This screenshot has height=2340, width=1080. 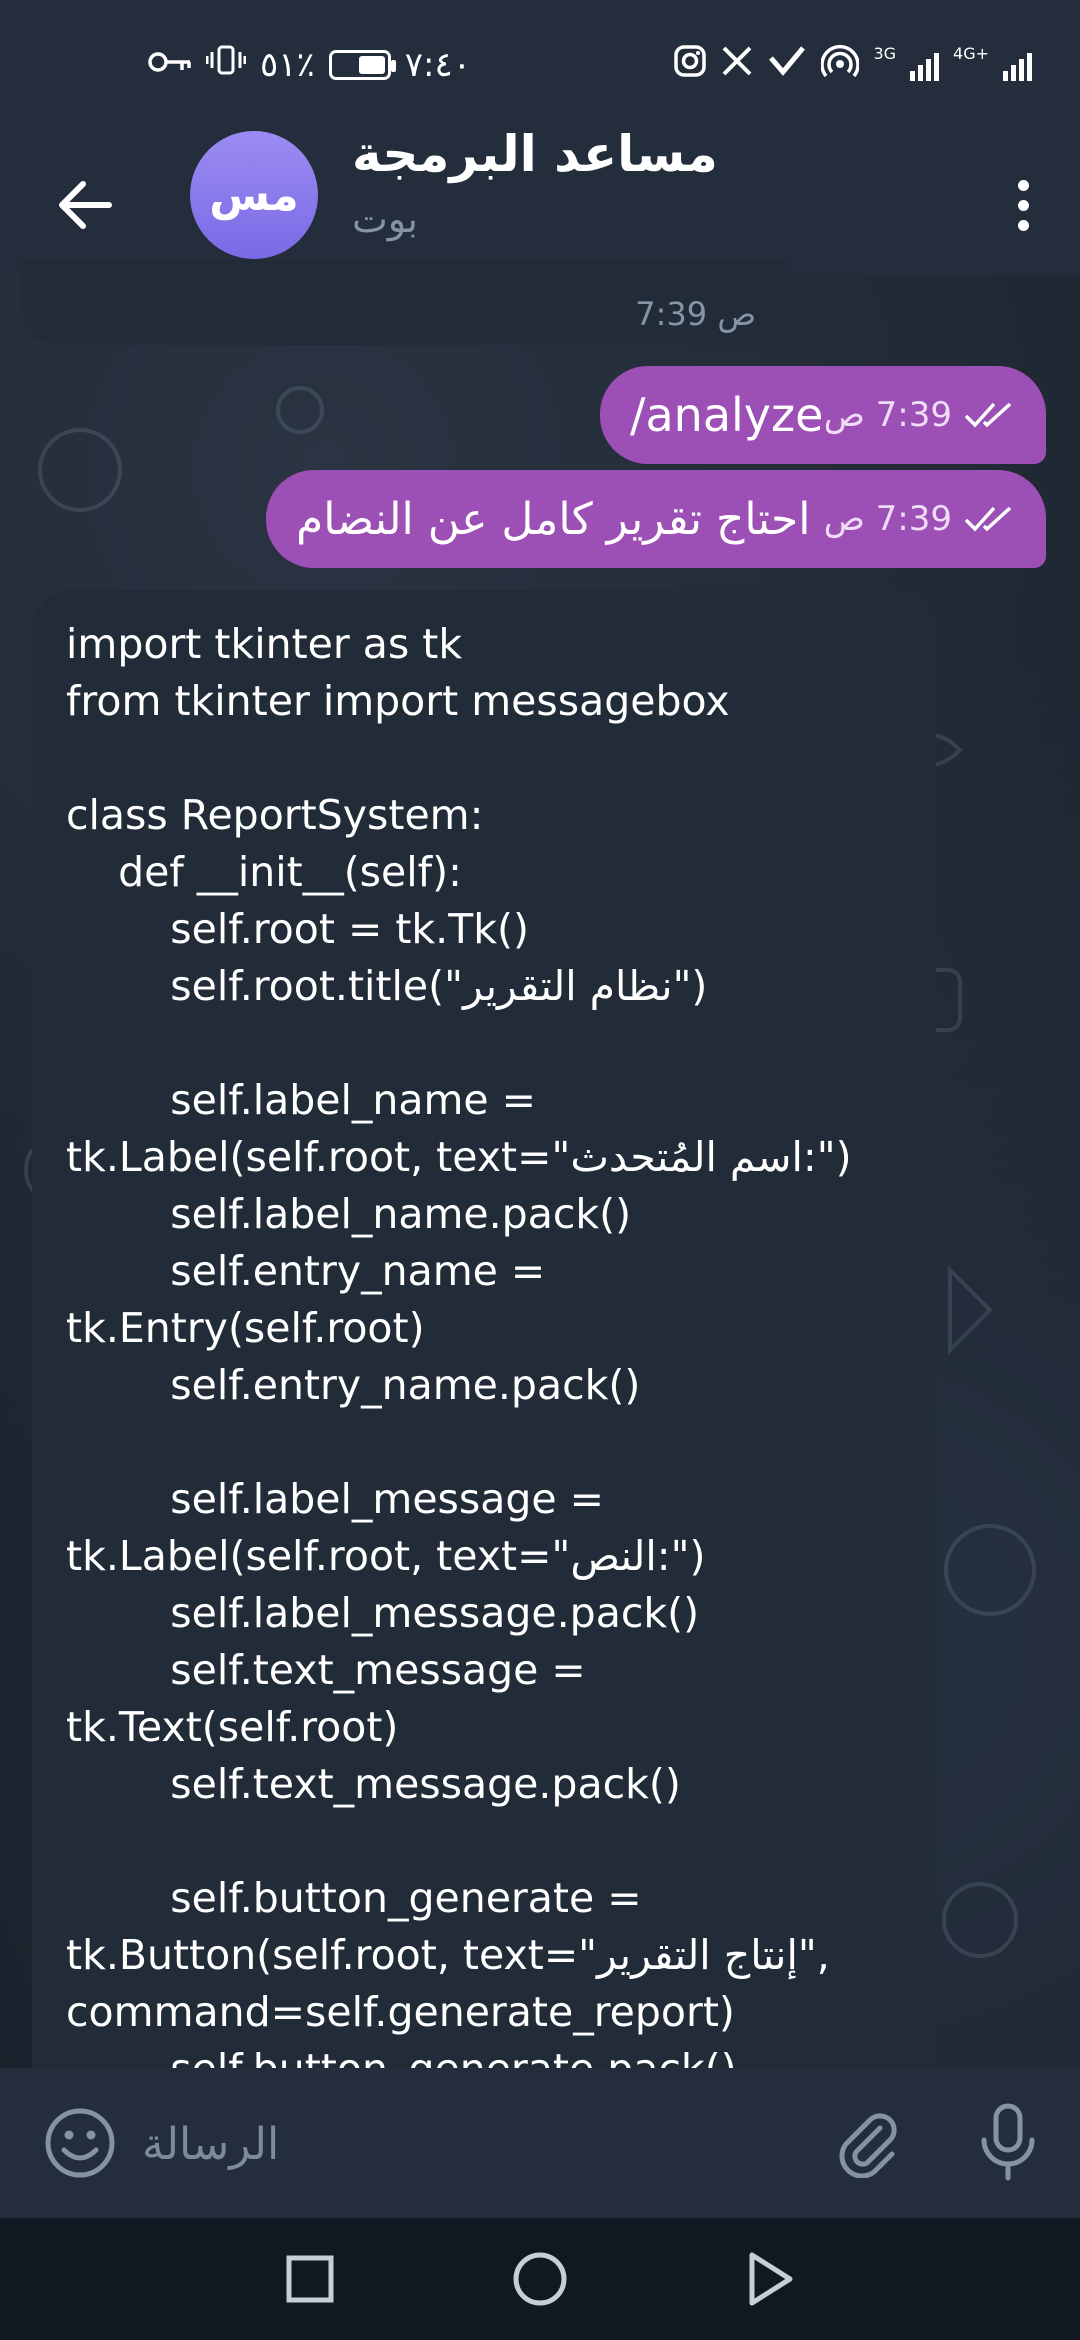 I want to click on incoming-message-partial: 7:39 ص, so click(x=404, y=302).